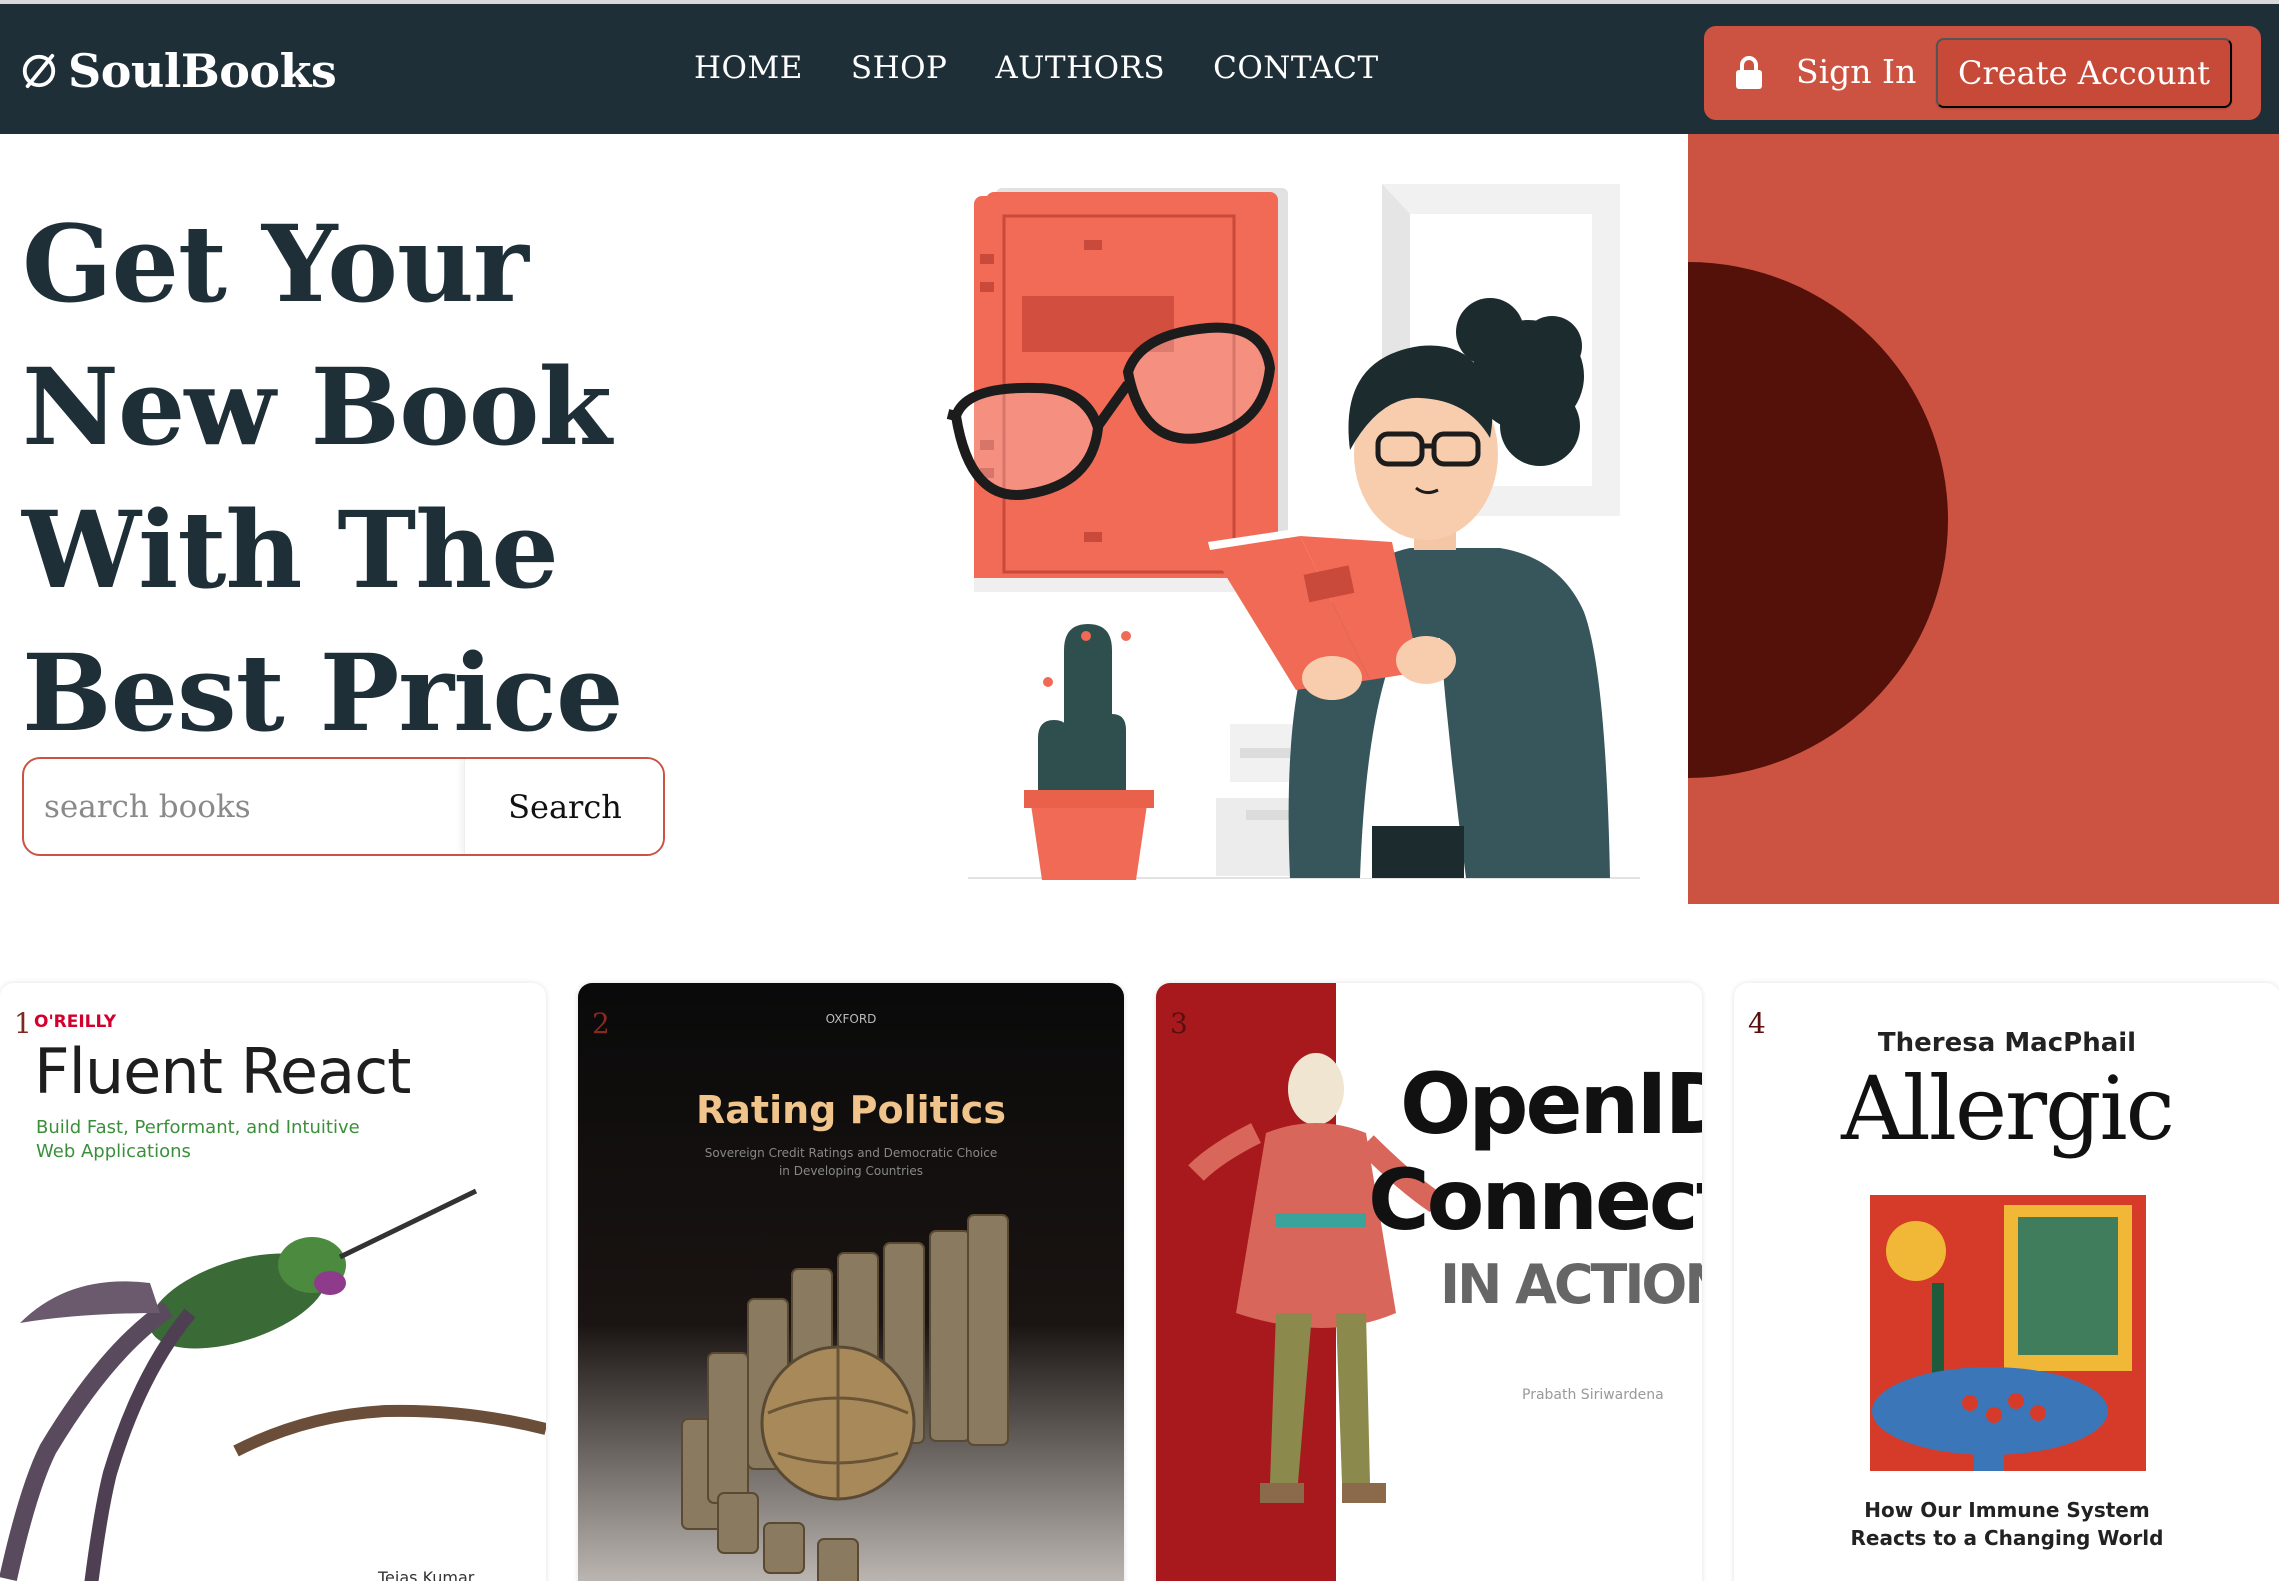 This screenshot has width=2279, height=1581. Describe the element at coordinates (851, 1110) in the screenshot. I see `book-title: Rating Politics` at that location.